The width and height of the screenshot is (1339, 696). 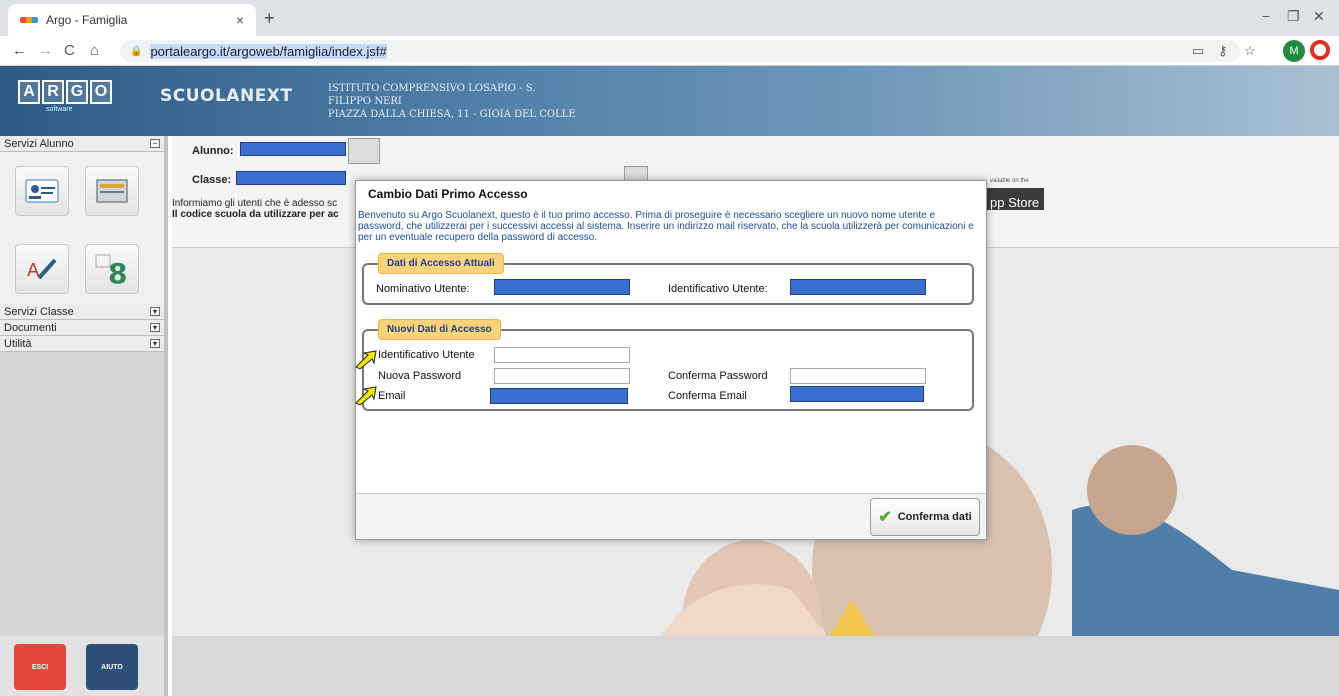 What do you see at coordinates (53, 92) in the screenshot?
I see `logo-letter: R` at bounding box center [53, 92].